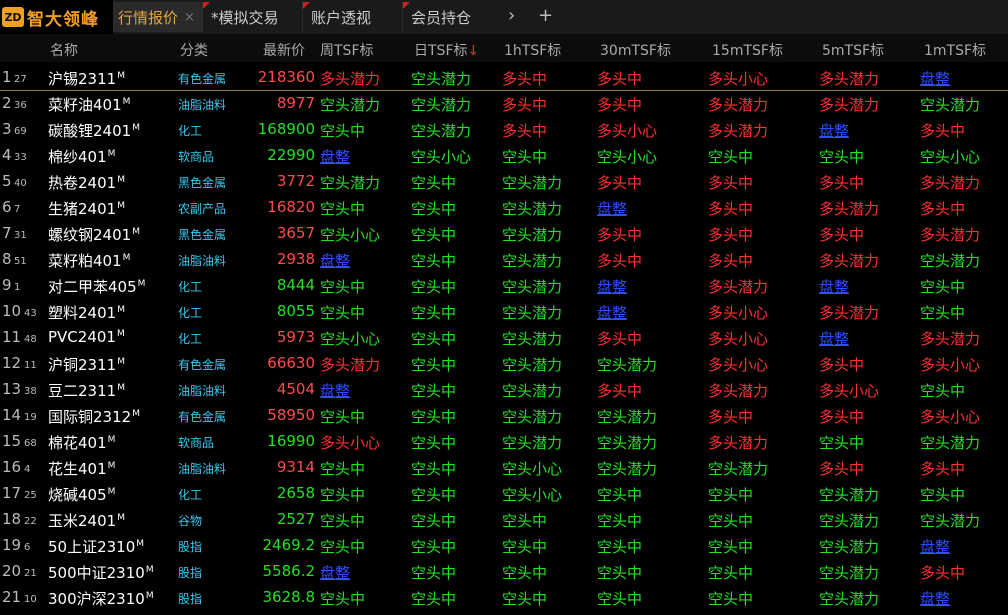  Describe the element at coordinates (532, 50) in the screenshot. I see `col-1h-tsf: 1hTSF标` at that location.